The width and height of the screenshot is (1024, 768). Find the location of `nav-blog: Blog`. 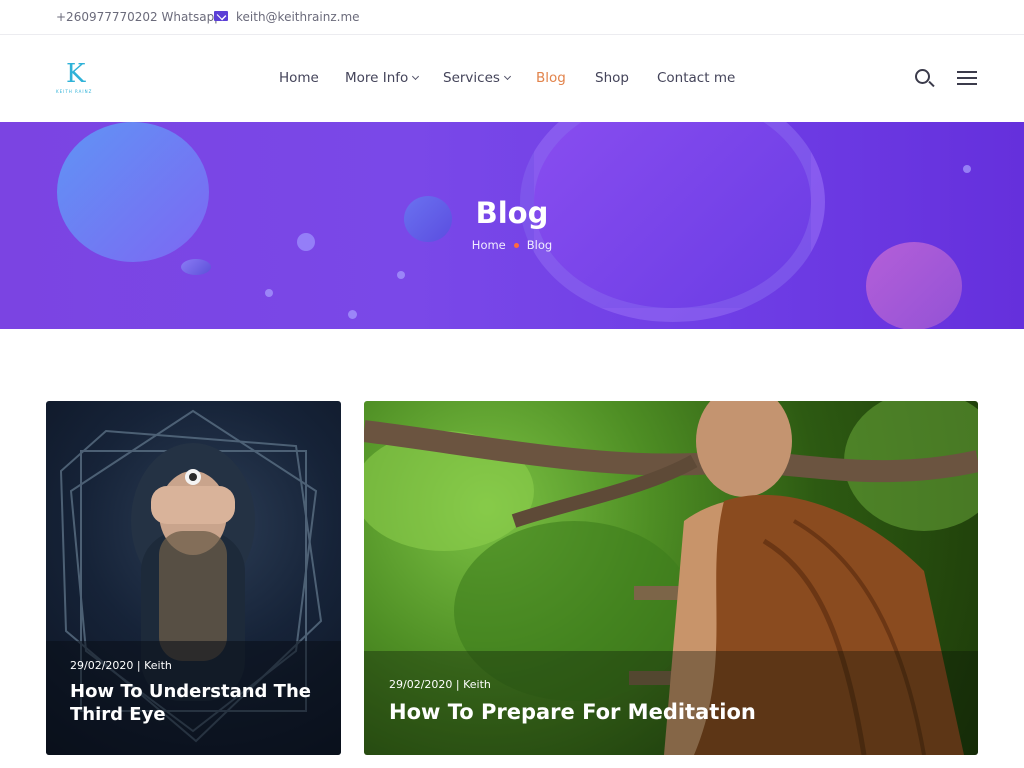

nav-blog: Blog is located at coordinates (551, 78).